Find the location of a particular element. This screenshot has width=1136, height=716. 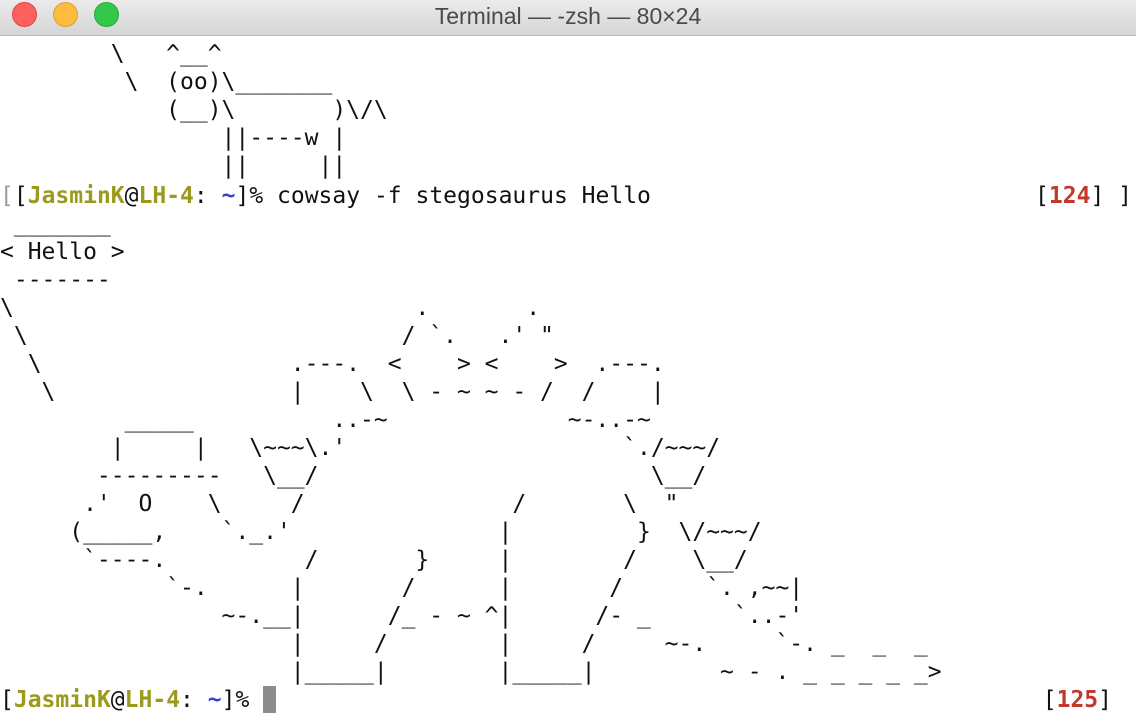

exit-code: 125 is located at coordinates (1077, 700).